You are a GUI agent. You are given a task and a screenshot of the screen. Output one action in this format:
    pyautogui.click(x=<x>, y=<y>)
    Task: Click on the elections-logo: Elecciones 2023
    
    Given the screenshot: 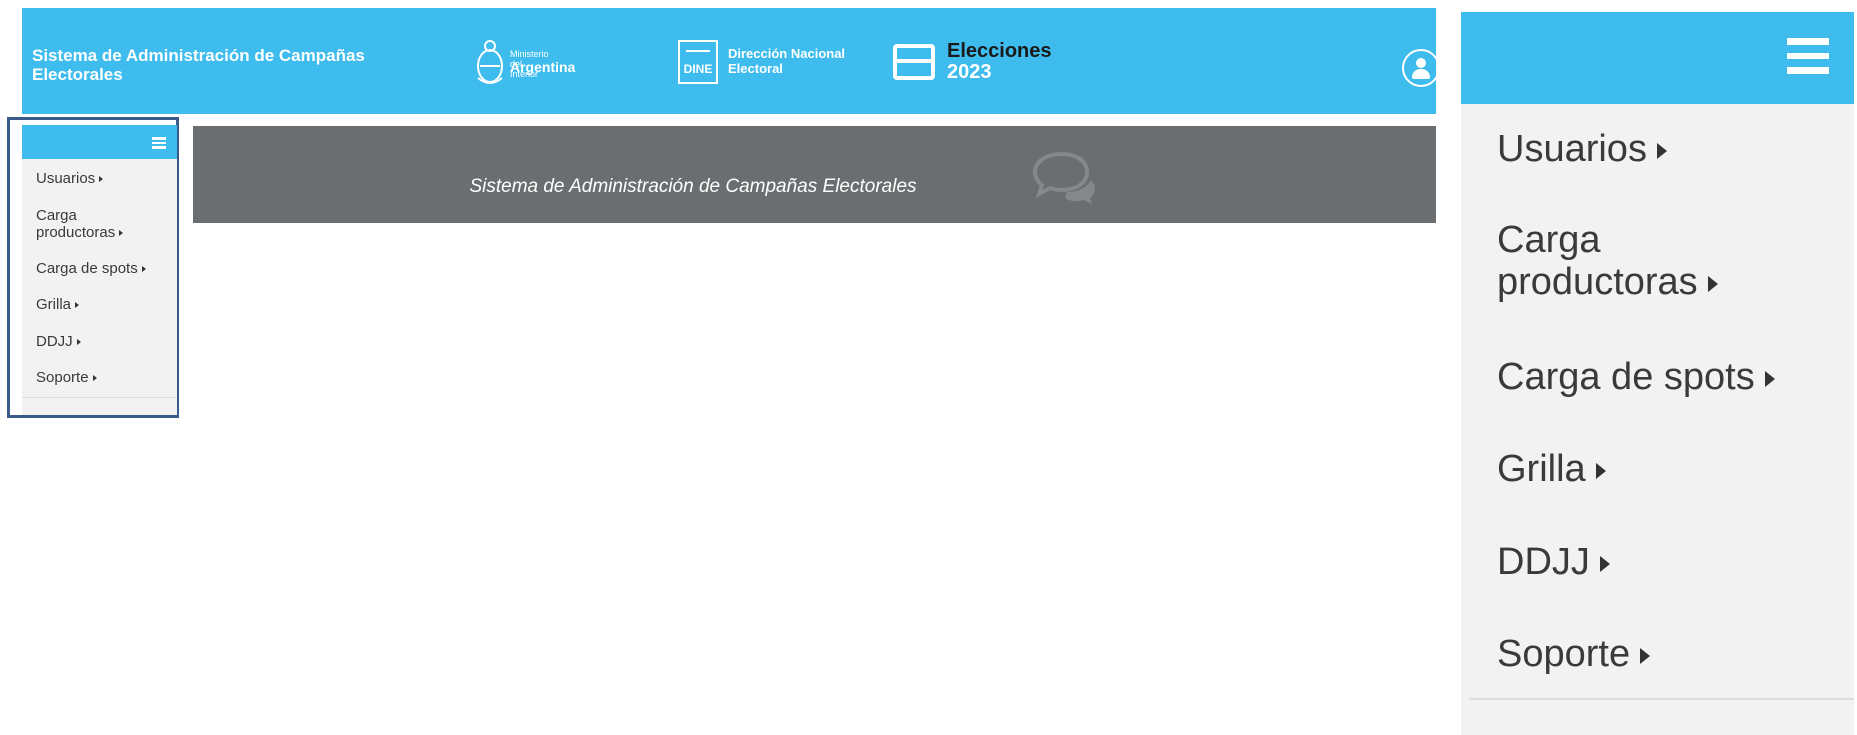 What is the action you would take?
    pyautogui.click(x=999, y=62)
    